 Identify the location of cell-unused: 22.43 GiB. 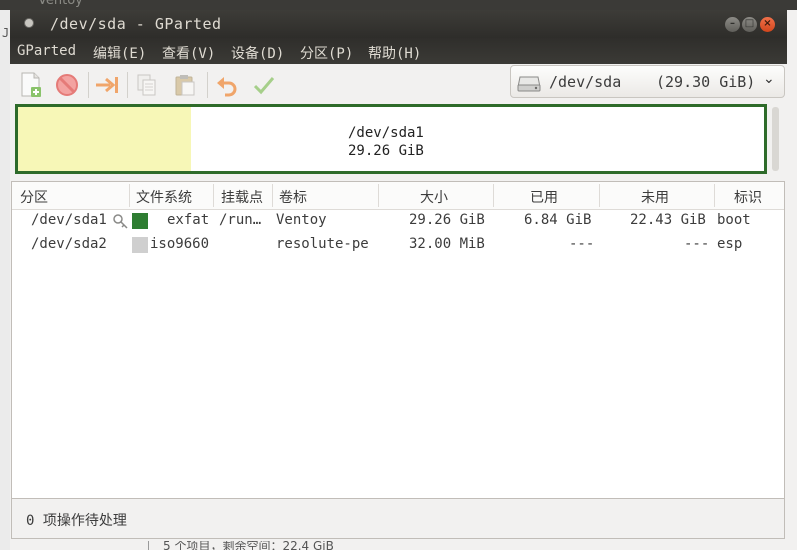
(668, 220).